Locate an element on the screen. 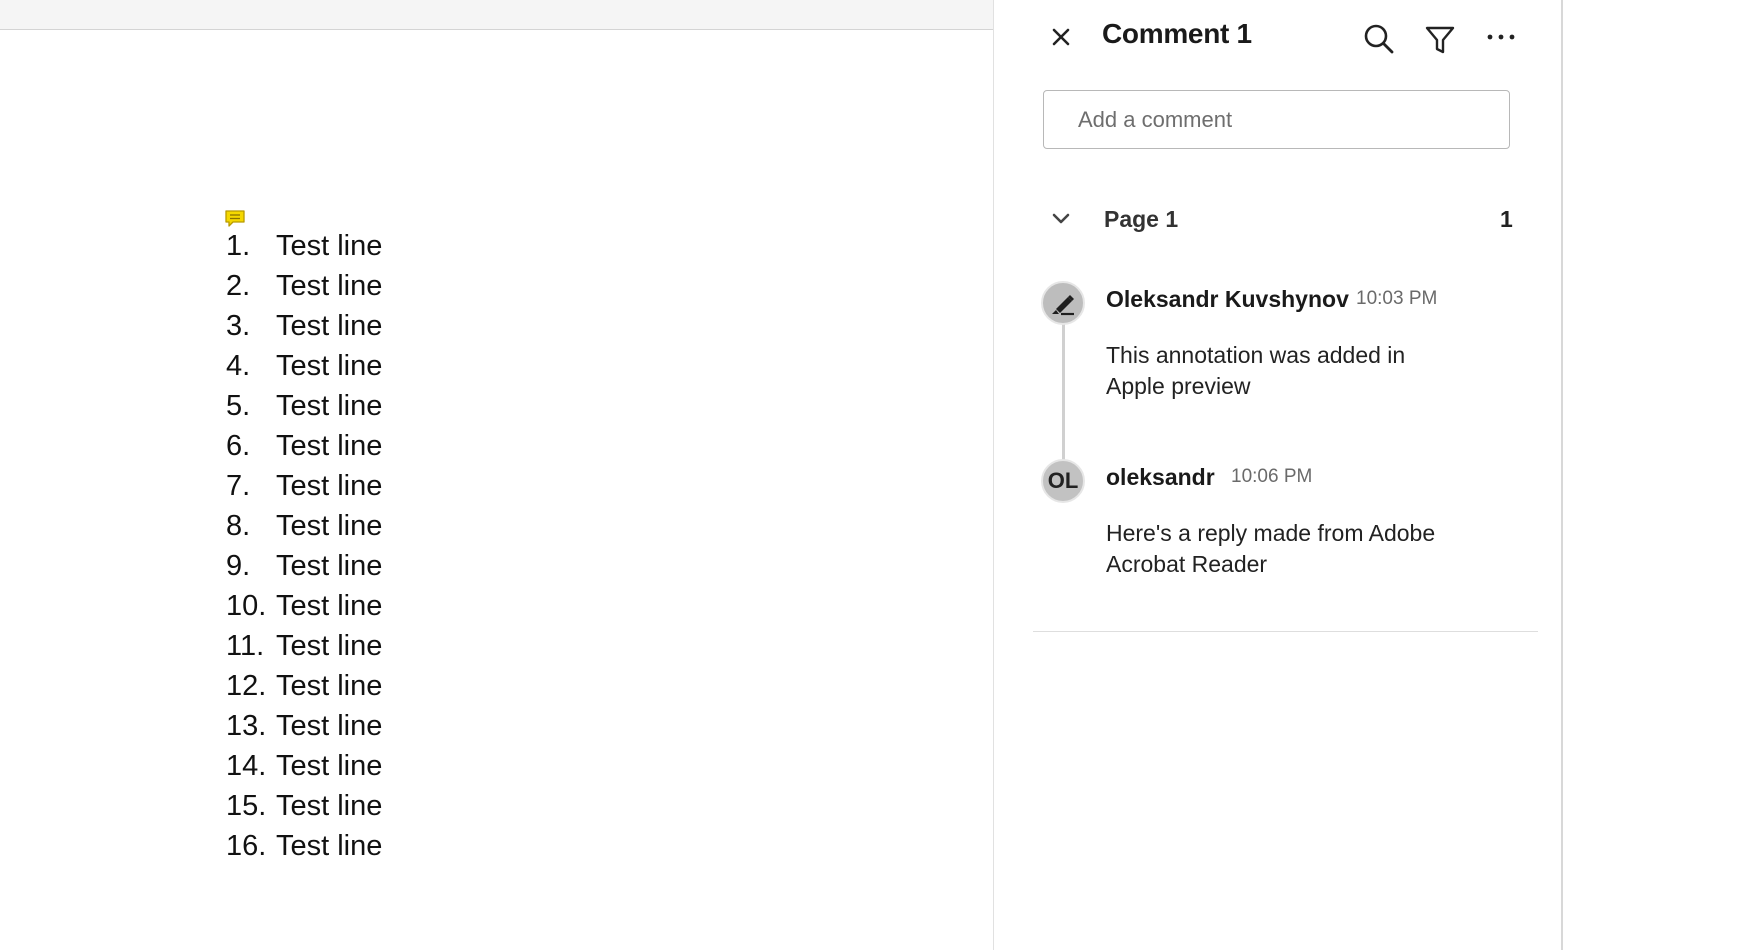 The image size is (1744, 950). more-options-icon is located at coordinates (1501, 37).